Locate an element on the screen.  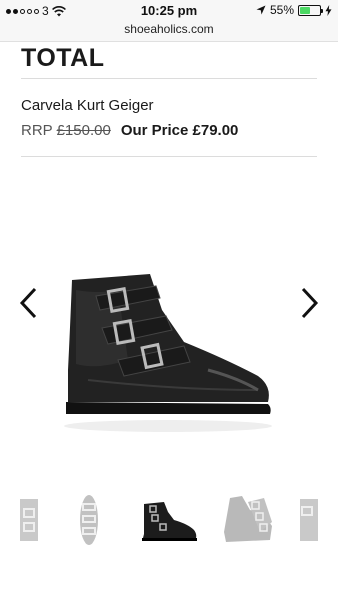
brand-title: TOTAL is located at coordinates (63, 58).